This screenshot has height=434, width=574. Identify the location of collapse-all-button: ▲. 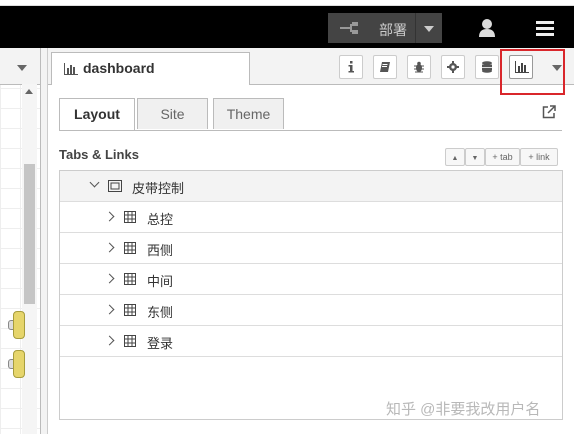
(455, 157).